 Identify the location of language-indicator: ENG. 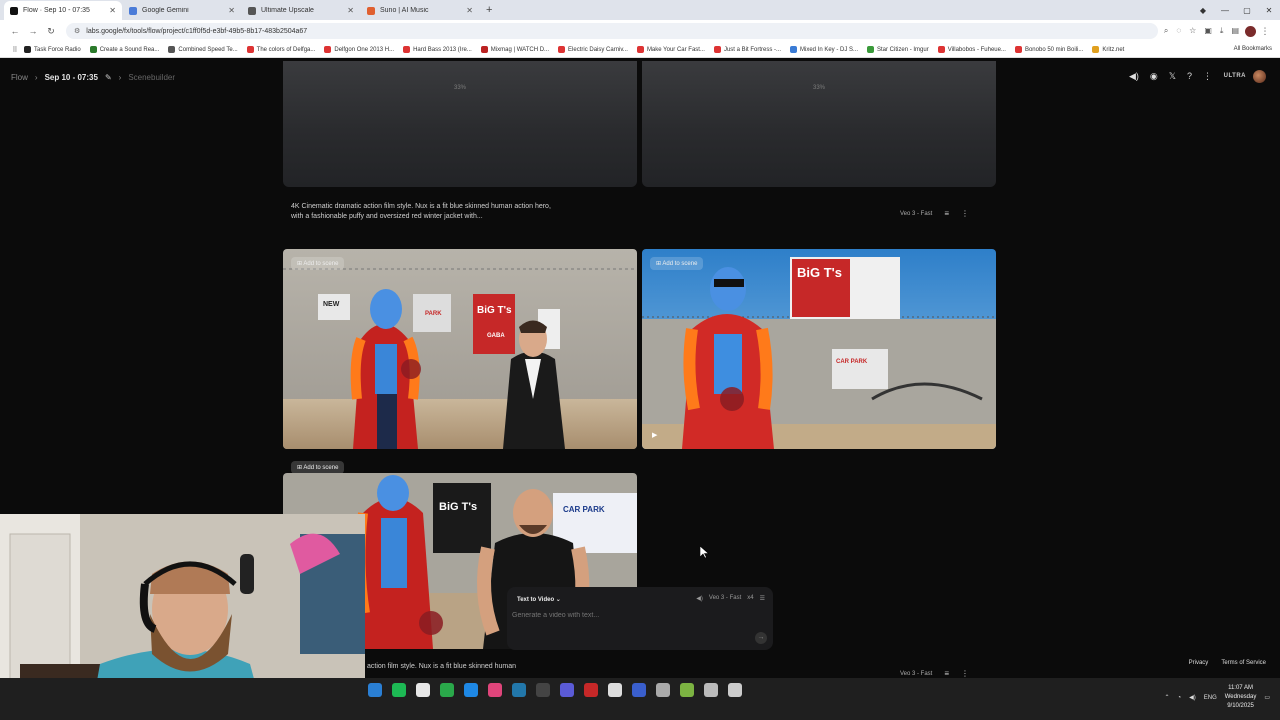
(1210, 698).